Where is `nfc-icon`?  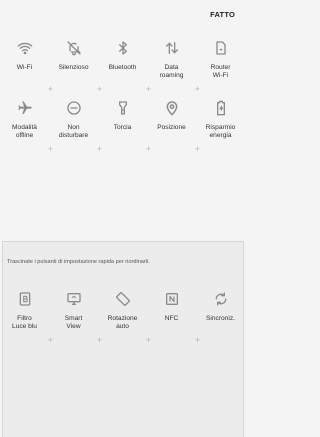 nfc-icon is located at coordinates (172, 299).